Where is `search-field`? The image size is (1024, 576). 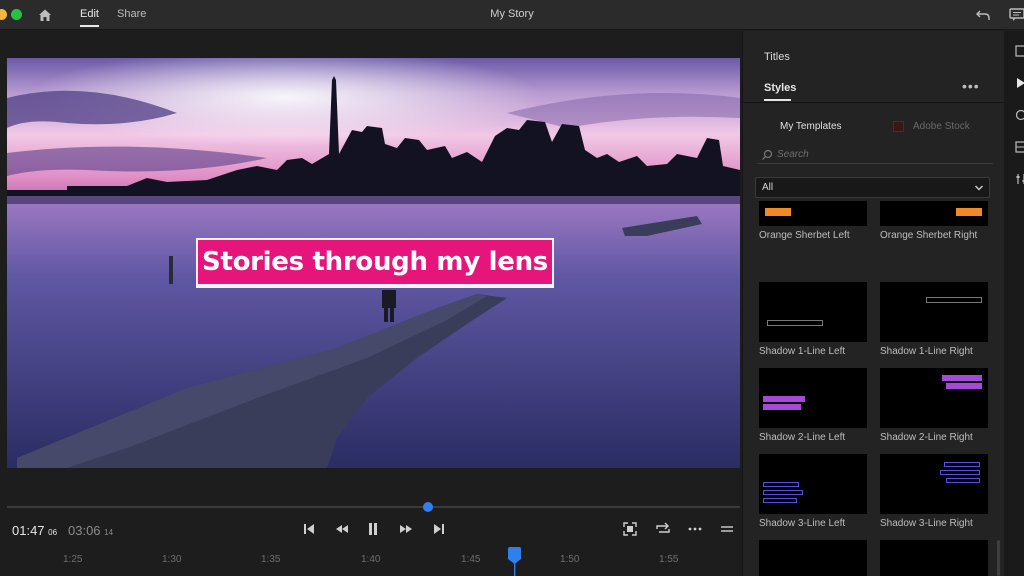 search-field is located at coordinates (875, 154).